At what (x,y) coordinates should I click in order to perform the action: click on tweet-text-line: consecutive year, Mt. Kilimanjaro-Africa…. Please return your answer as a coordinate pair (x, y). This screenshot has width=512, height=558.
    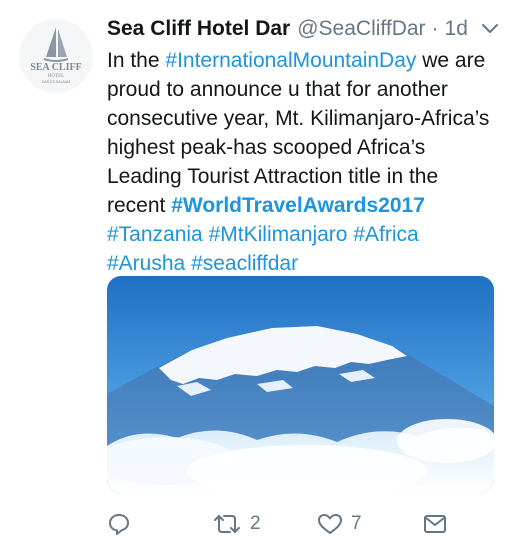
    Looking at the image, I should click on (303, 118).